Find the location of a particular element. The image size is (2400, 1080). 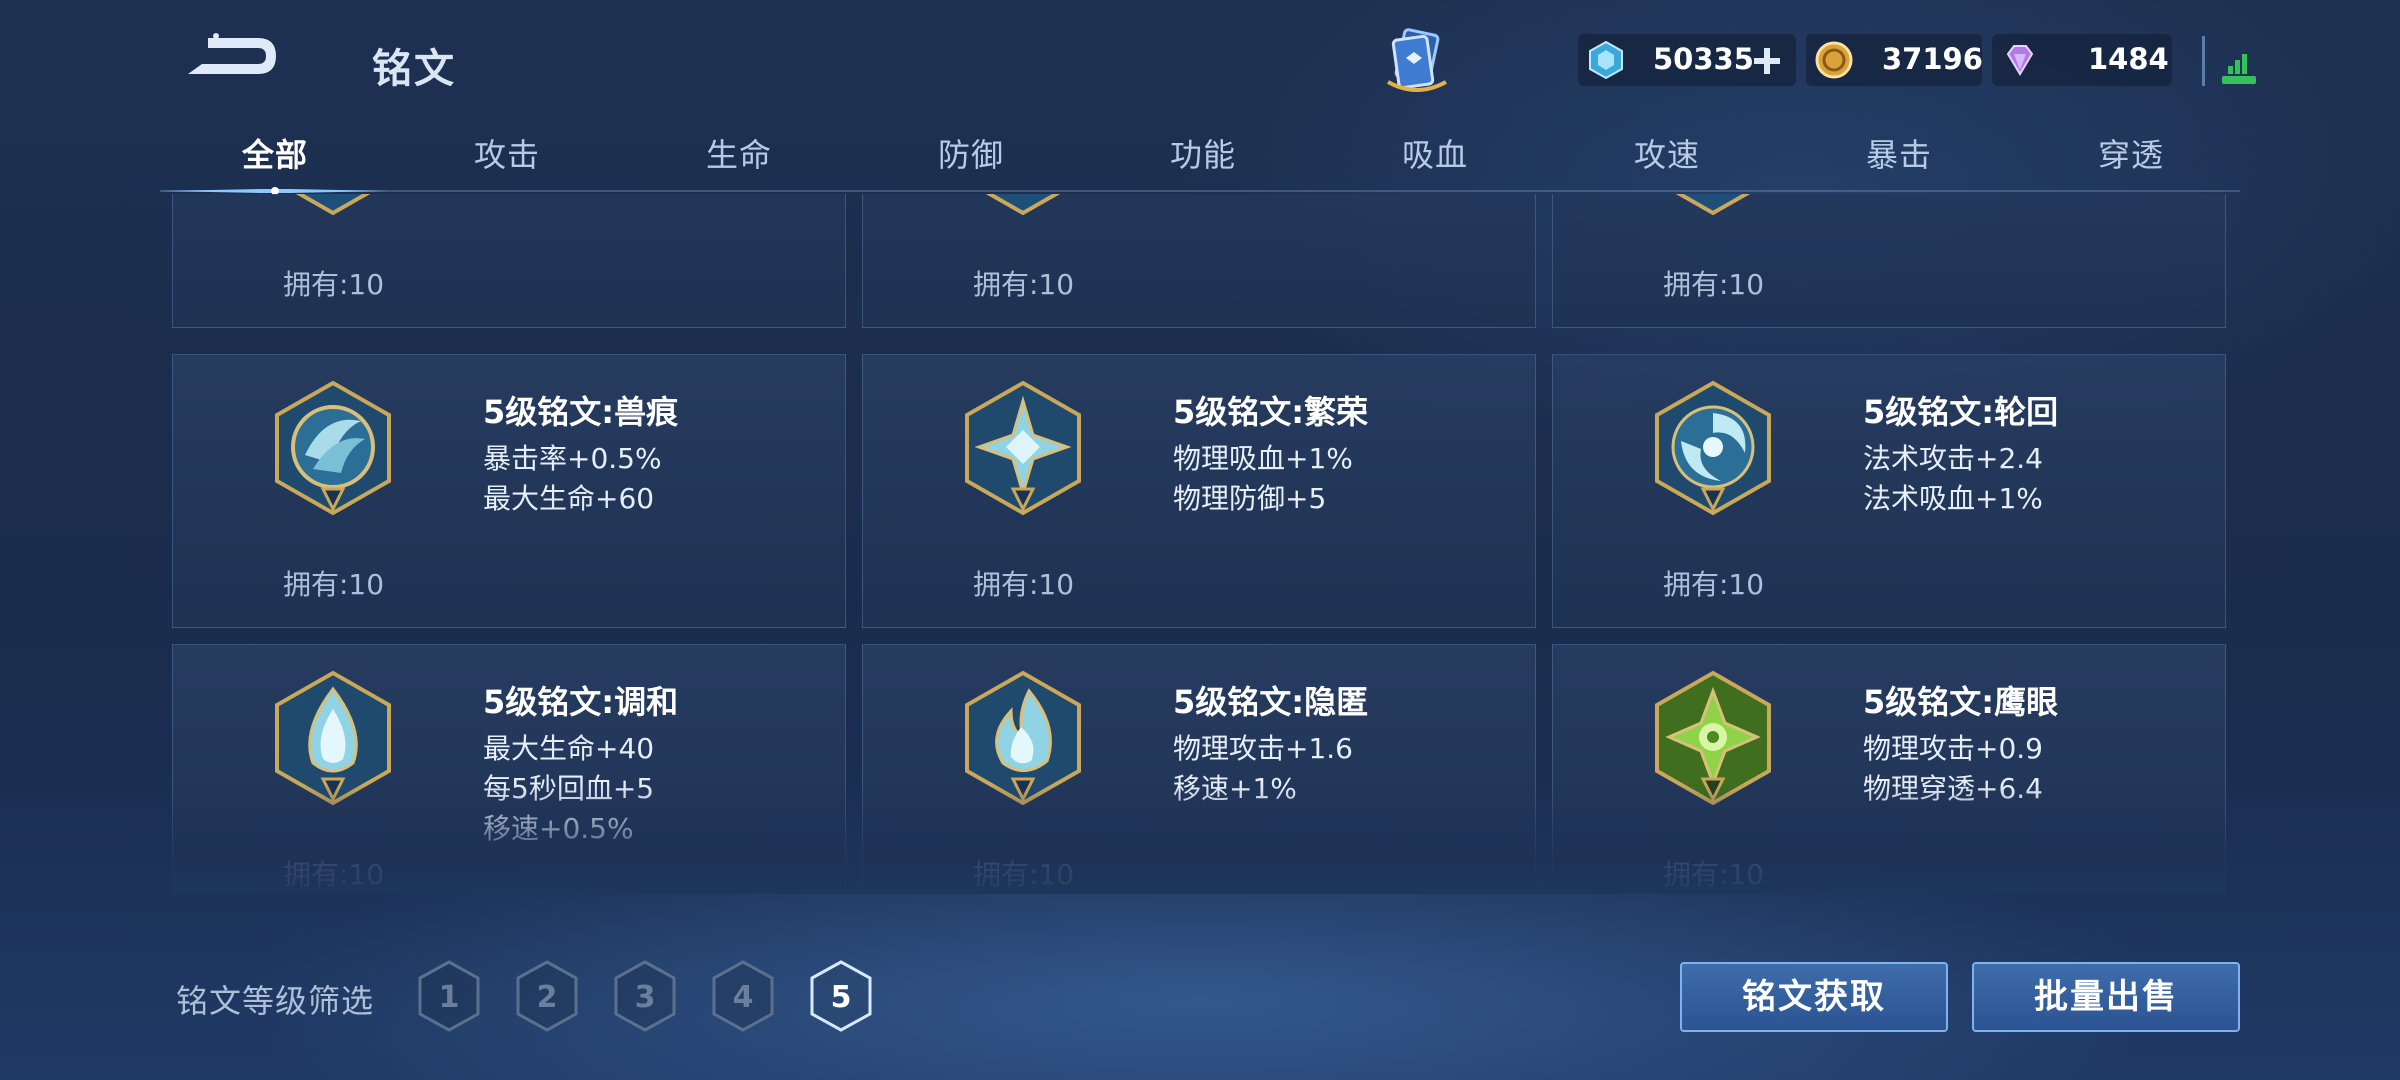

level-4-label: 4 is located at coordinates (743, 997).